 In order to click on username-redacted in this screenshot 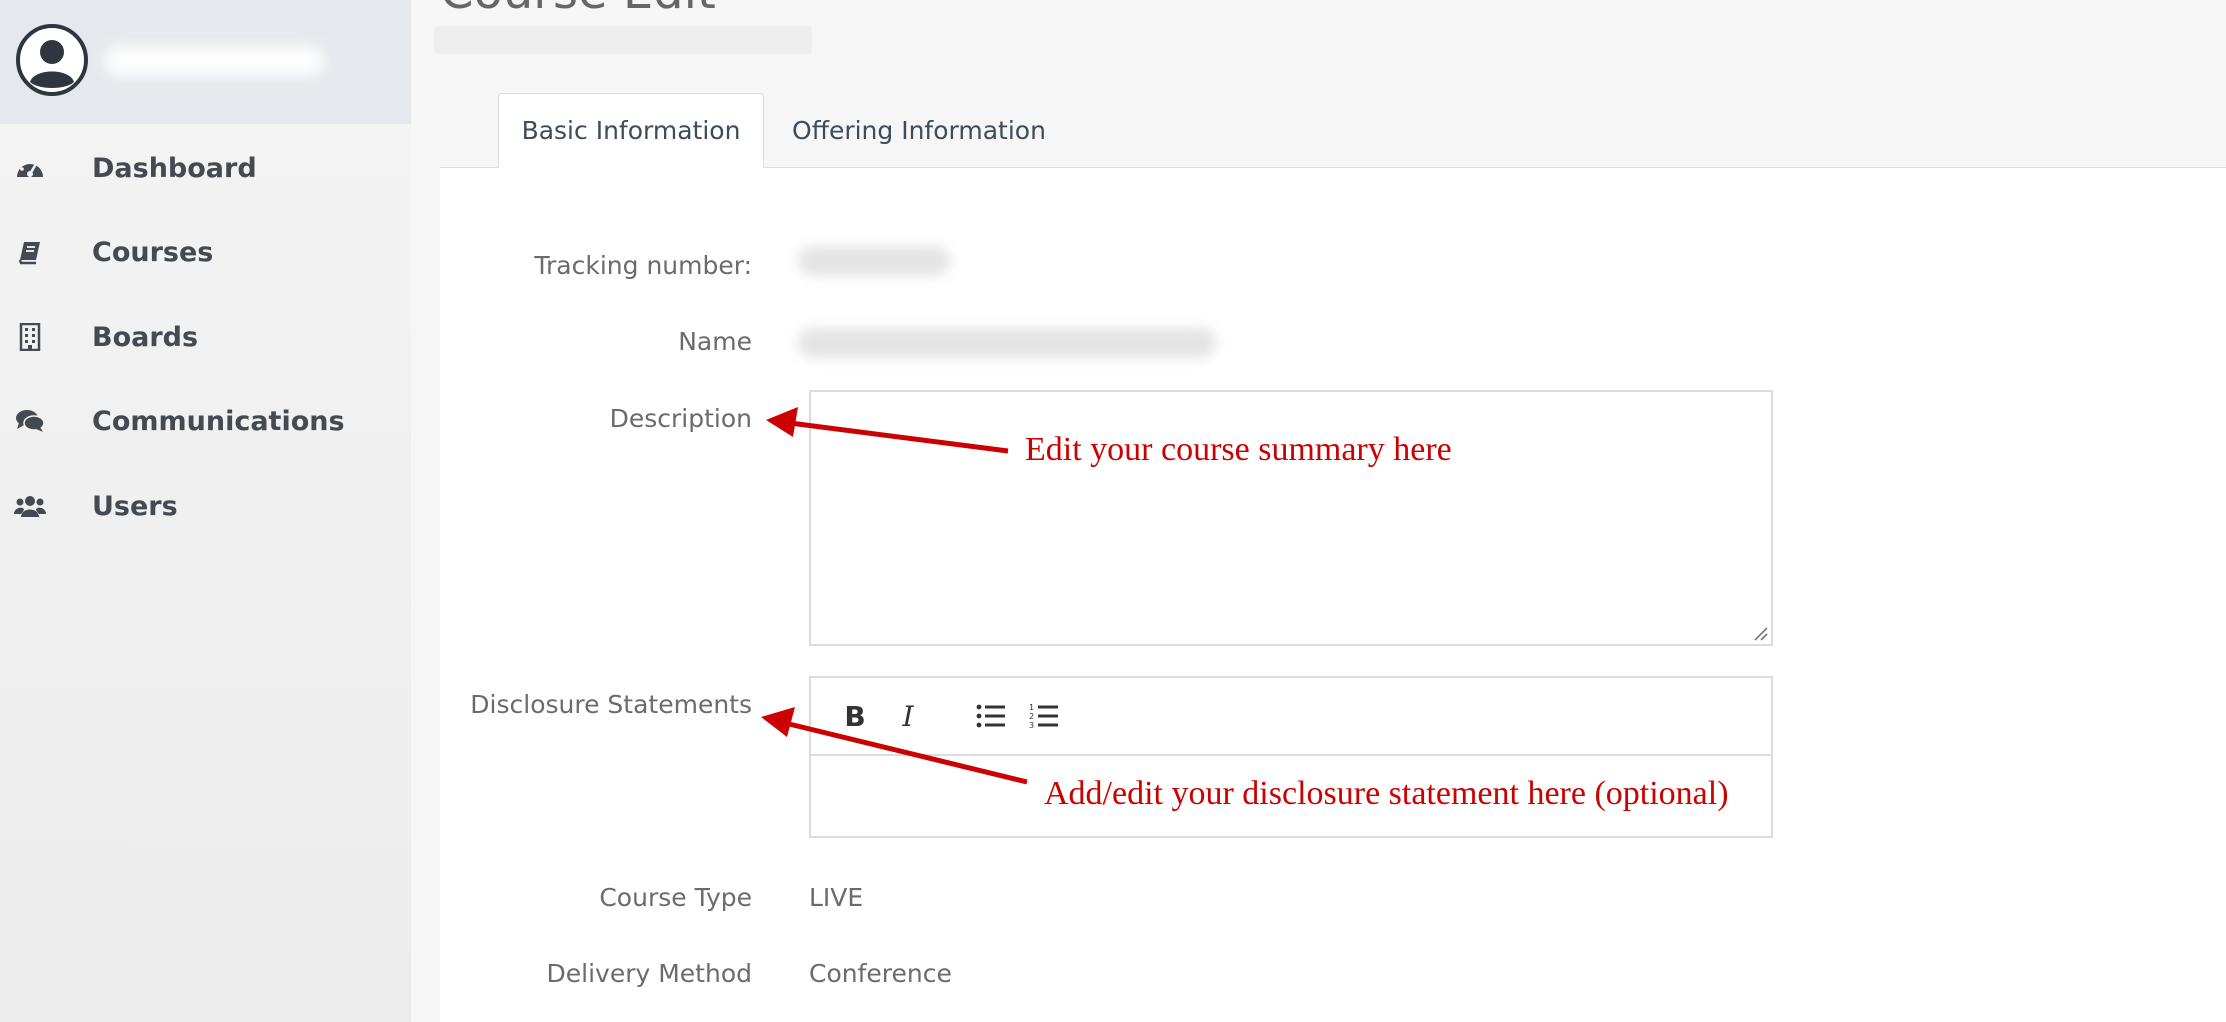, I will do `click(214, 61)`.